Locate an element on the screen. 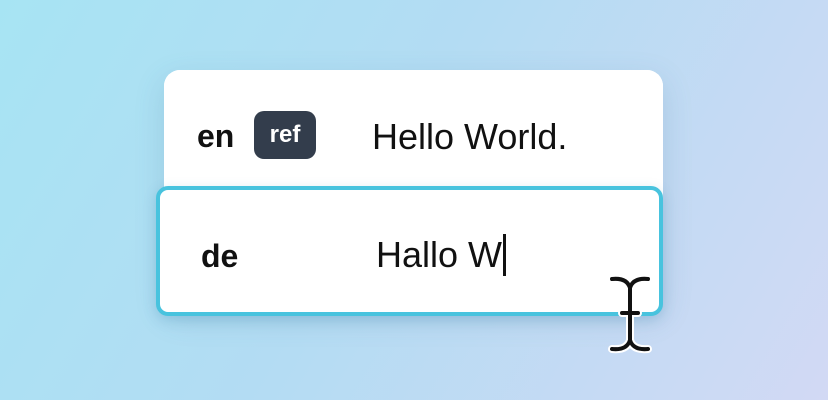  translation-value: Hallo W is located at coordinates (439, 254).